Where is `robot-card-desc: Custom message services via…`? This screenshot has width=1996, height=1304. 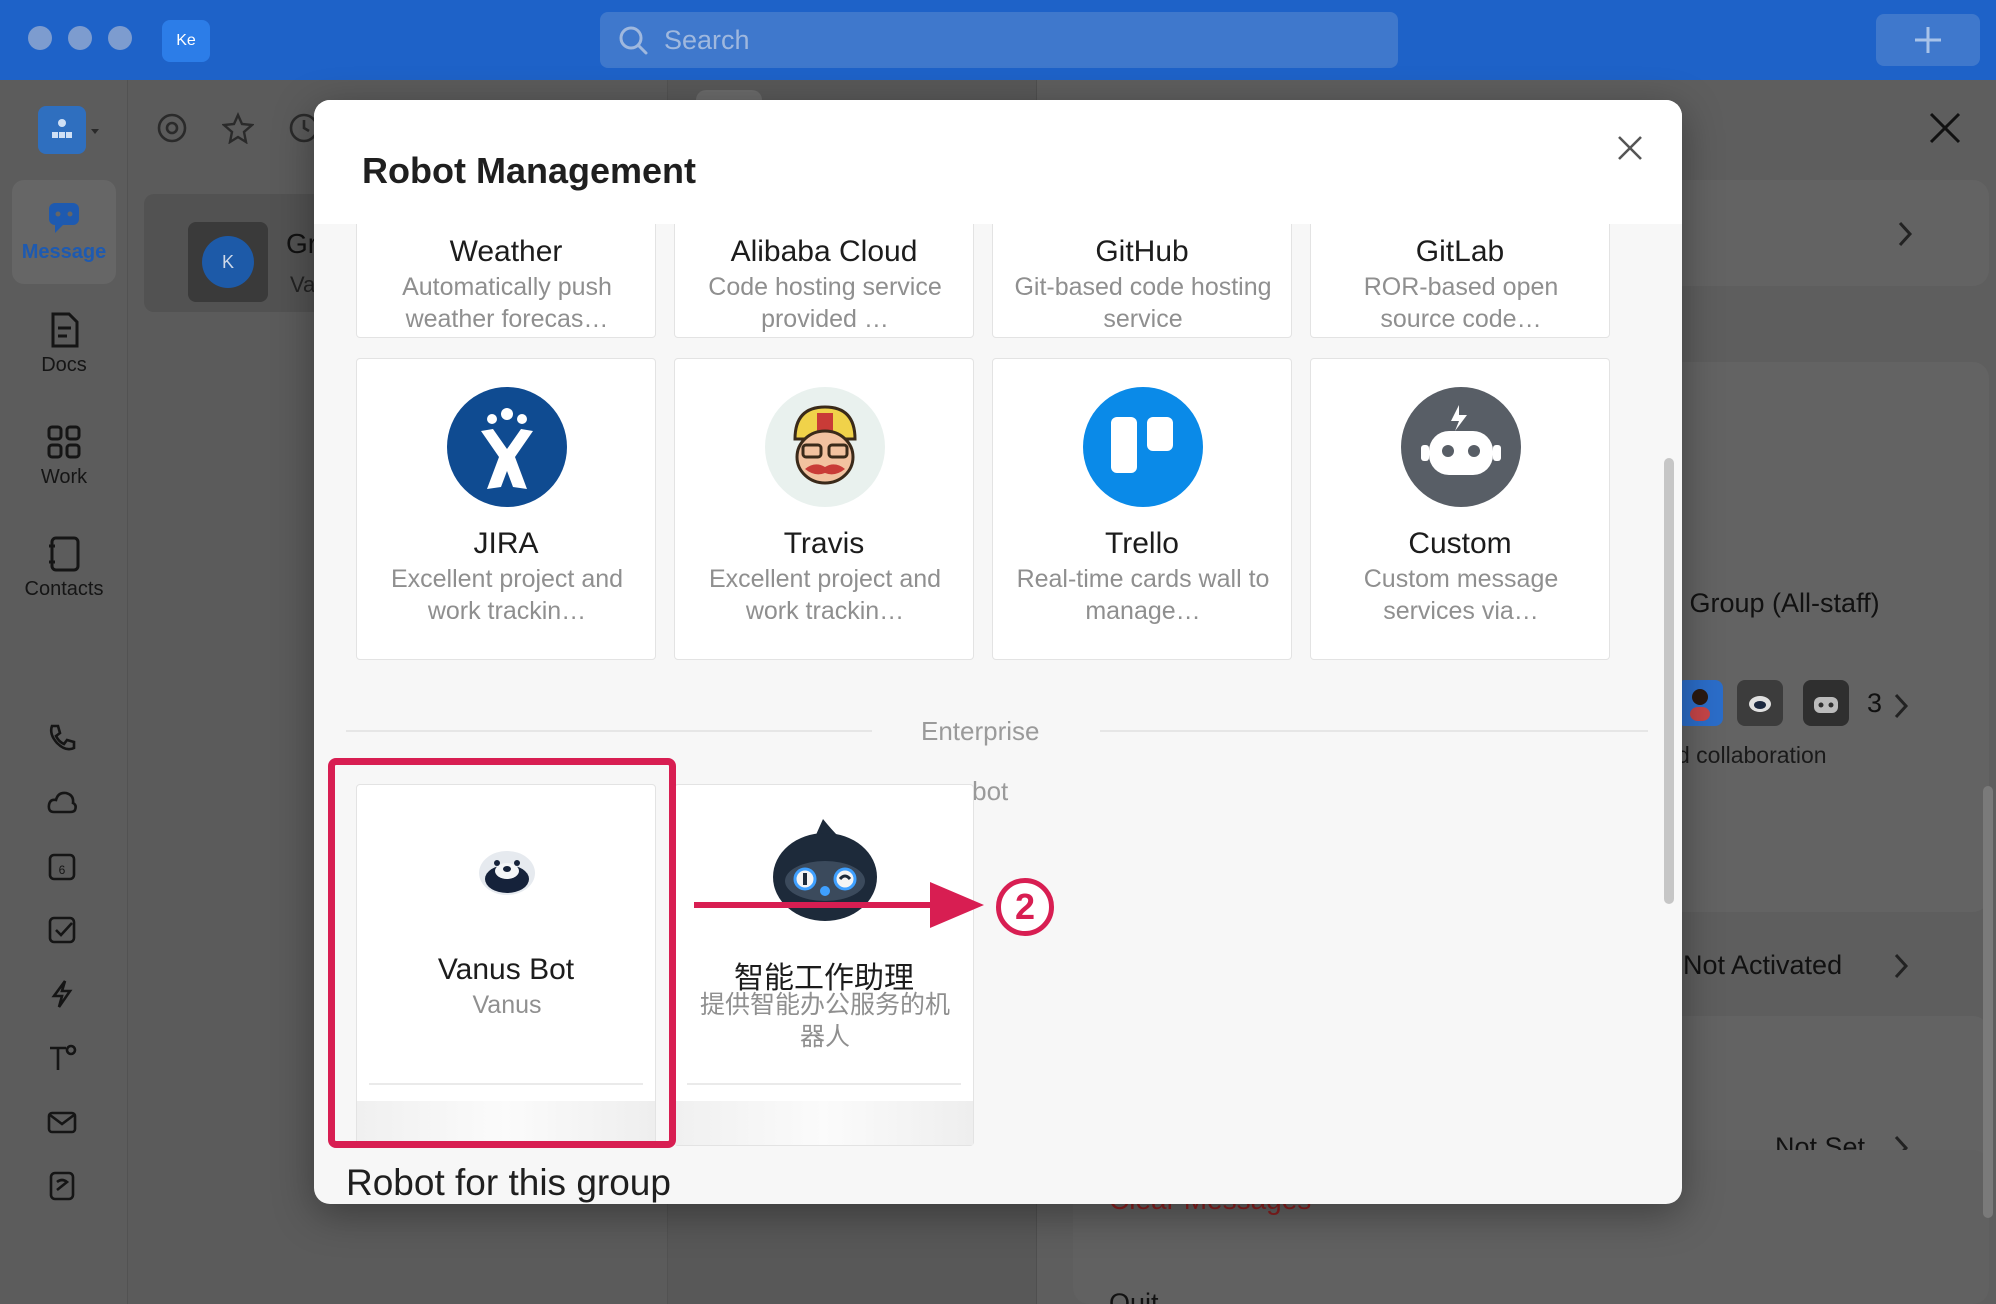 robot-card-desc: Custom message services via… is located at coordinates (1461, 595).